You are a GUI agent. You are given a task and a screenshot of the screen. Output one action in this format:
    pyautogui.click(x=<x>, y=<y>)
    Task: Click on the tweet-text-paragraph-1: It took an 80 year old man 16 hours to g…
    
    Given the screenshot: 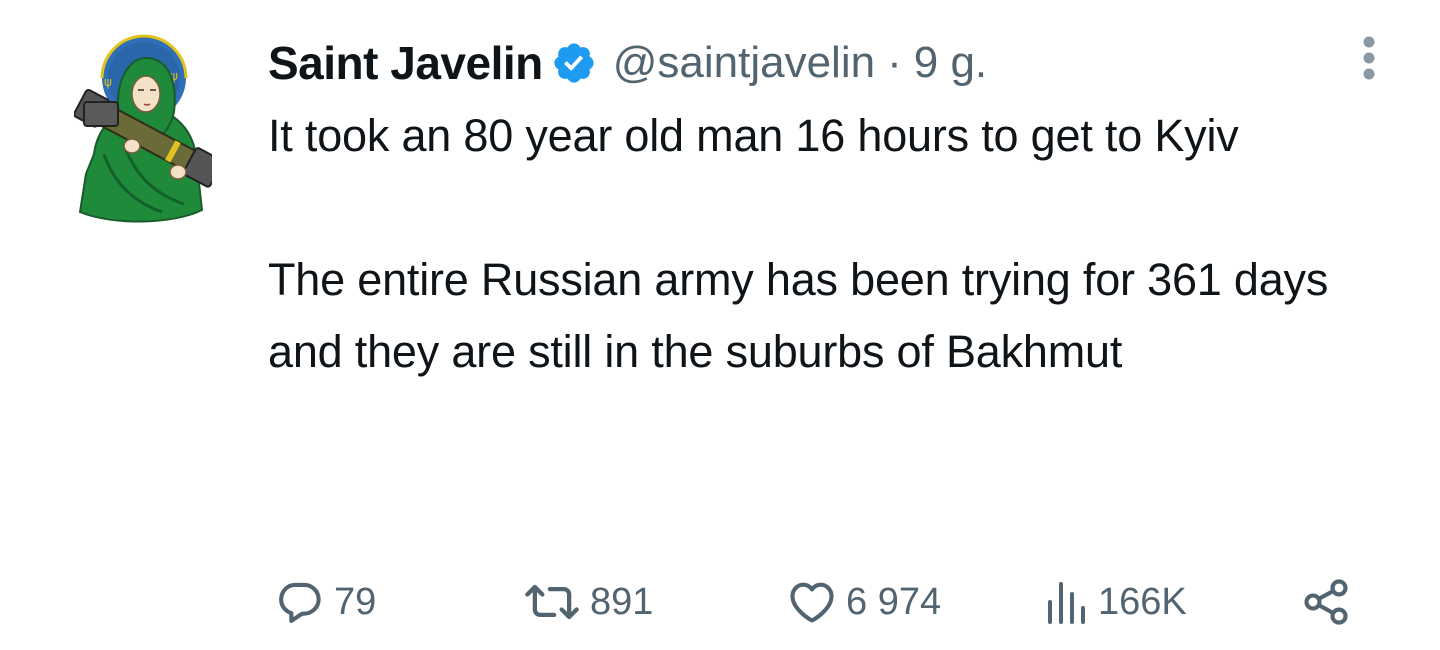 What is the action you would take?
    pyautogui.click(x=753, y=135)
    